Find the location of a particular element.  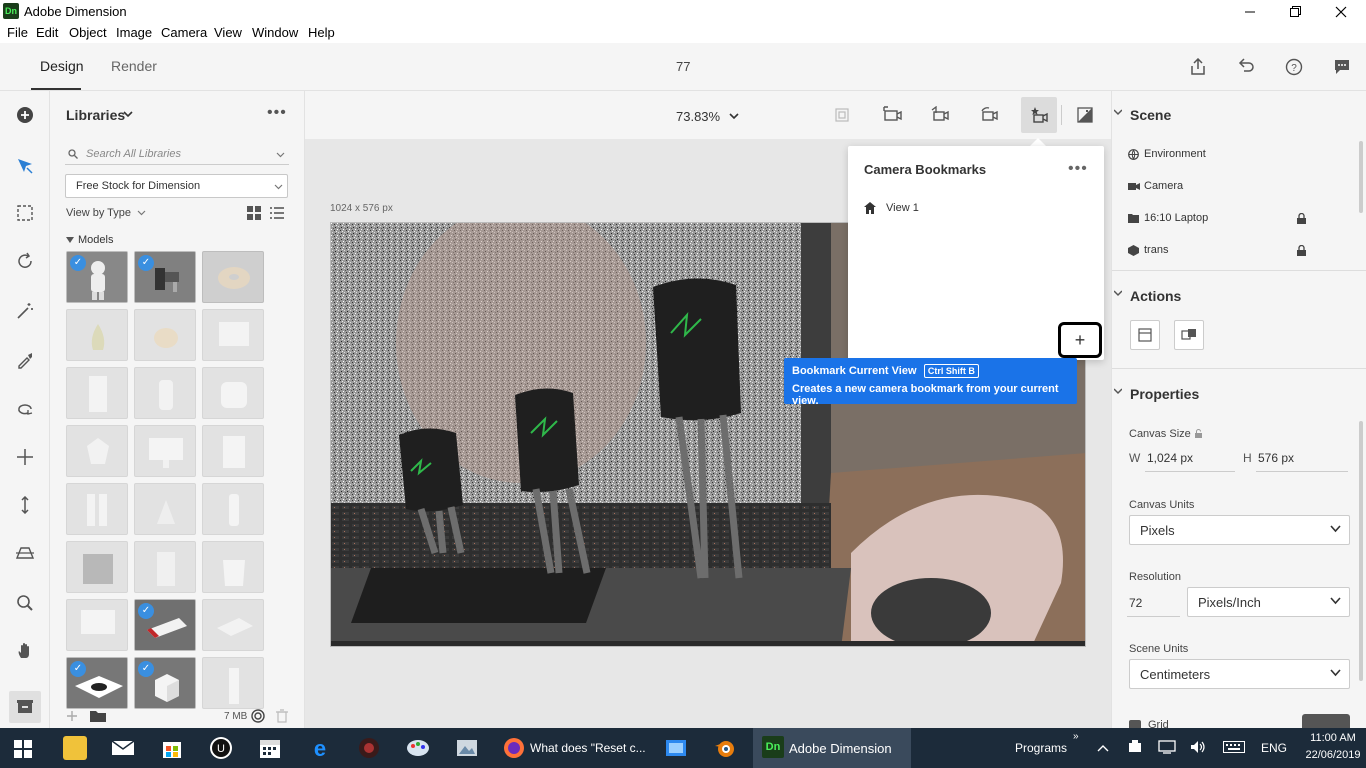

share-icon is located at coordinates (1198, 67).